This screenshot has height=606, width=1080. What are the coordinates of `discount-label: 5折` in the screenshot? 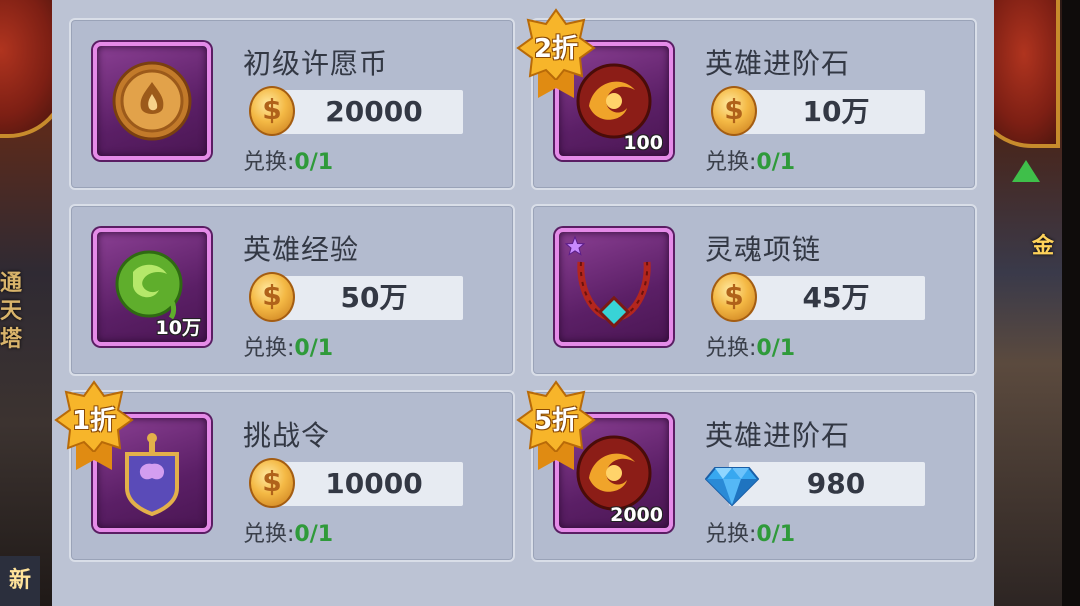 It's located at (556, 421).